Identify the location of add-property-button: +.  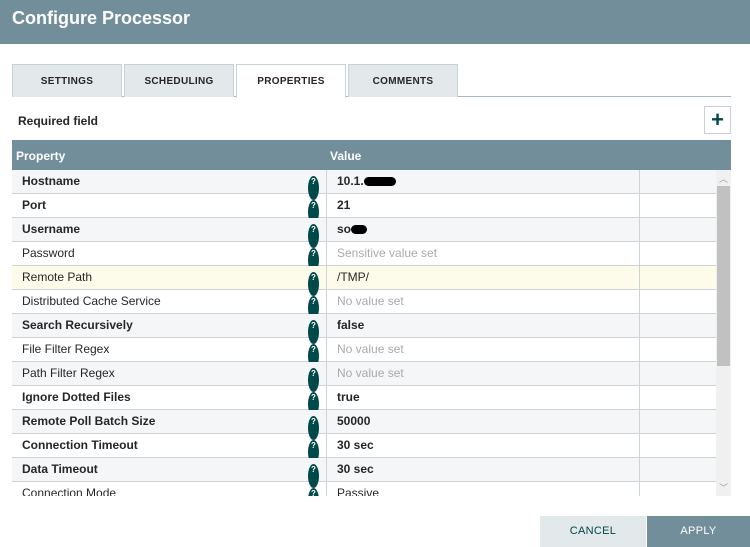
(717, 120).